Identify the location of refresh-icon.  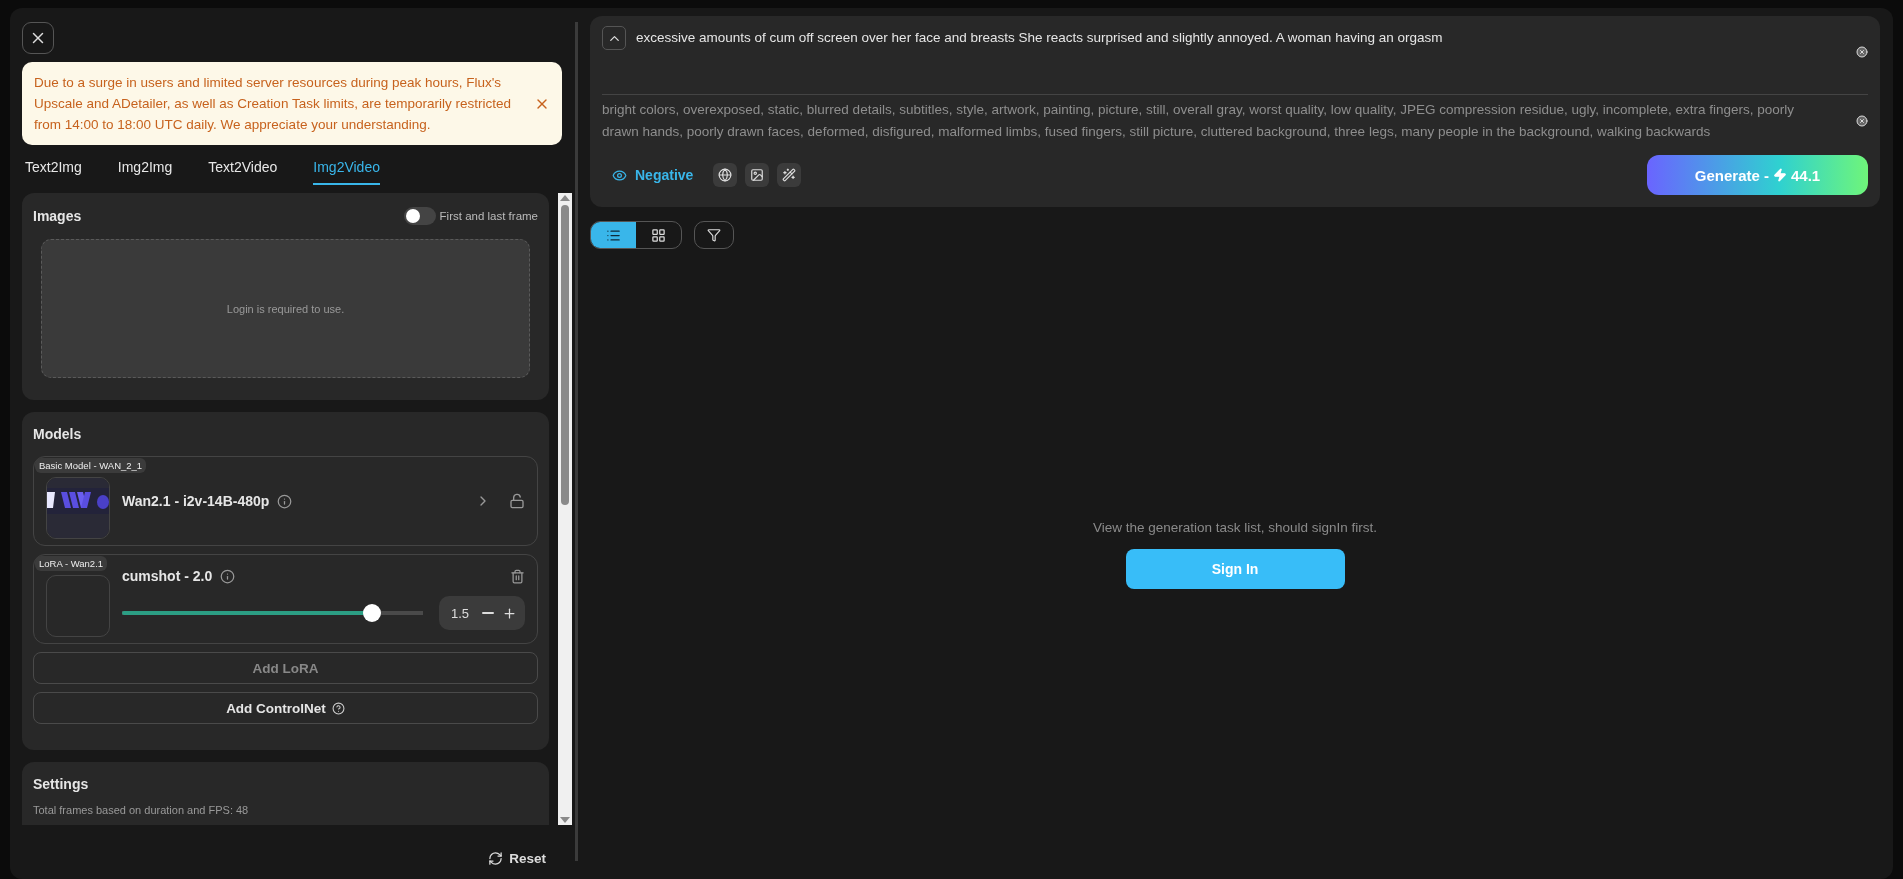
(496, 858).